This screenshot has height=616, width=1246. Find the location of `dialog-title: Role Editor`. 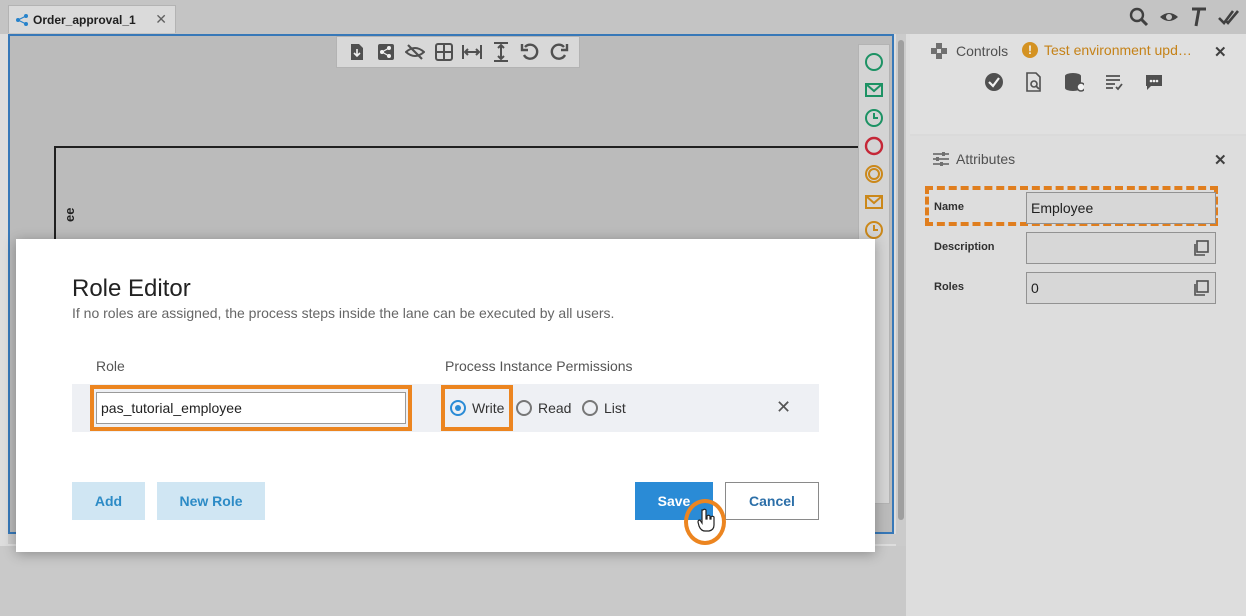

dialog-title: Role Editor is located at coordinates (131, 288).